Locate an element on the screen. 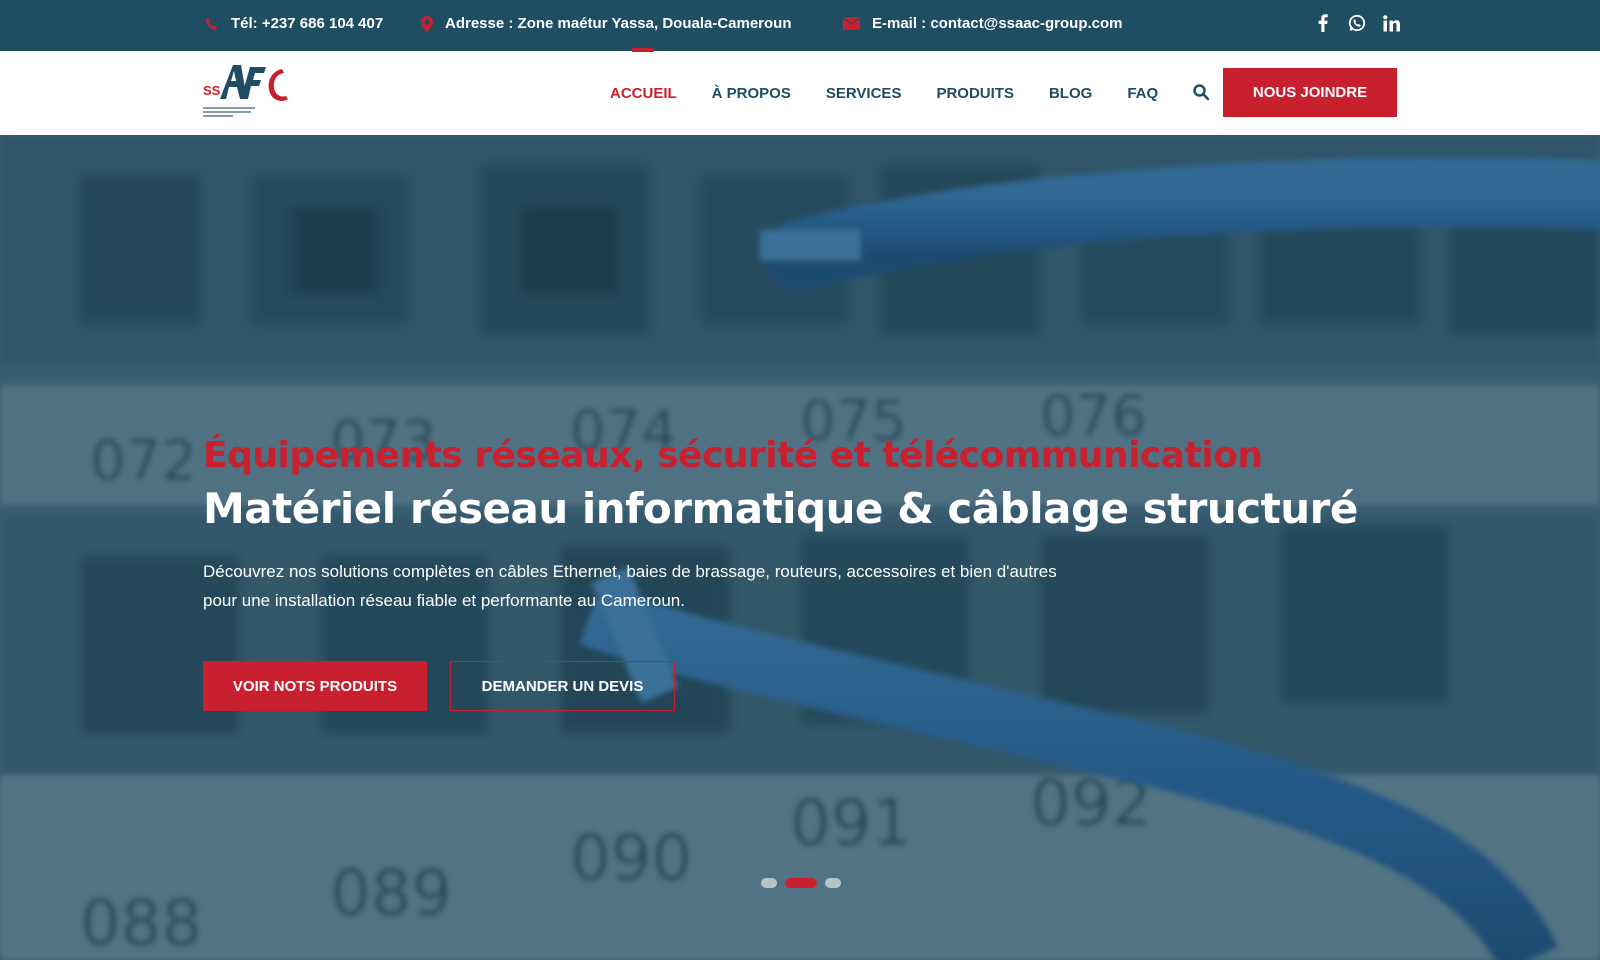 This screenshot has height=960, width=1600. nav-item-blog: BLOG is located at coordinates (1070, 93).